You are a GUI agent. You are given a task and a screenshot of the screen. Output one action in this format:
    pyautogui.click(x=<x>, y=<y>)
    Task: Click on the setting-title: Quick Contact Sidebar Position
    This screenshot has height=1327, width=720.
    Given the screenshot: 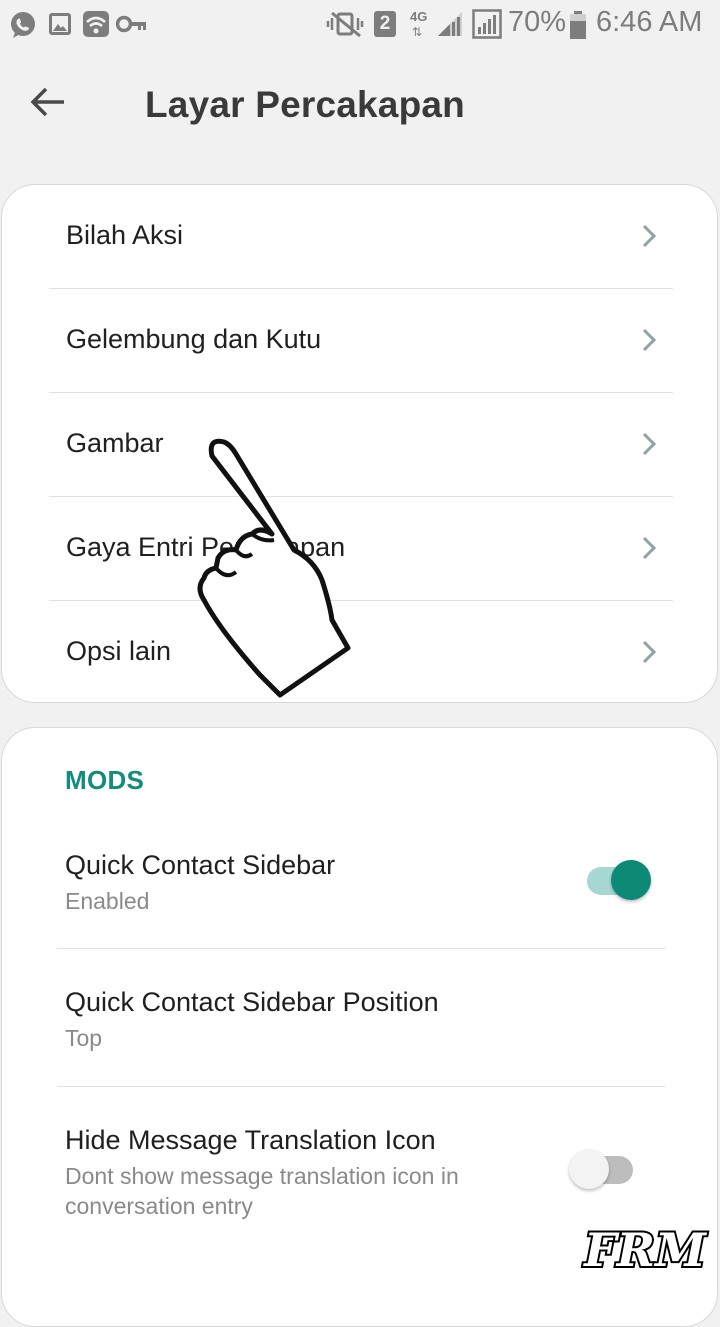 What is the action you would take?
    pyautogui.click(x=252, y=1002)
    